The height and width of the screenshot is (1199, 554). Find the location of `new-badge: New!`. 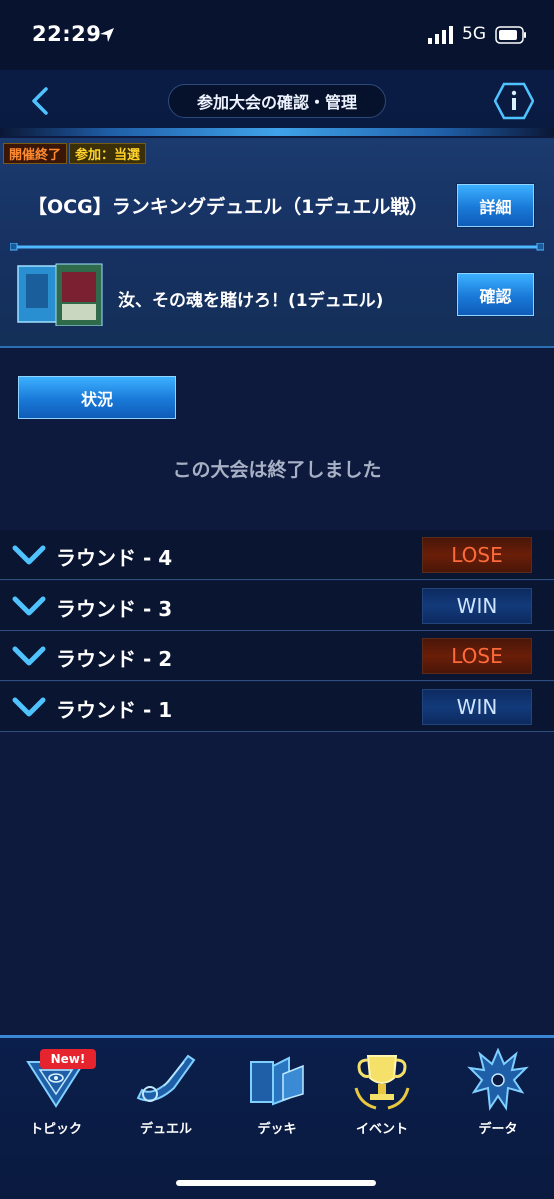

new-badge: New! is located at coordinates (68, 1059).